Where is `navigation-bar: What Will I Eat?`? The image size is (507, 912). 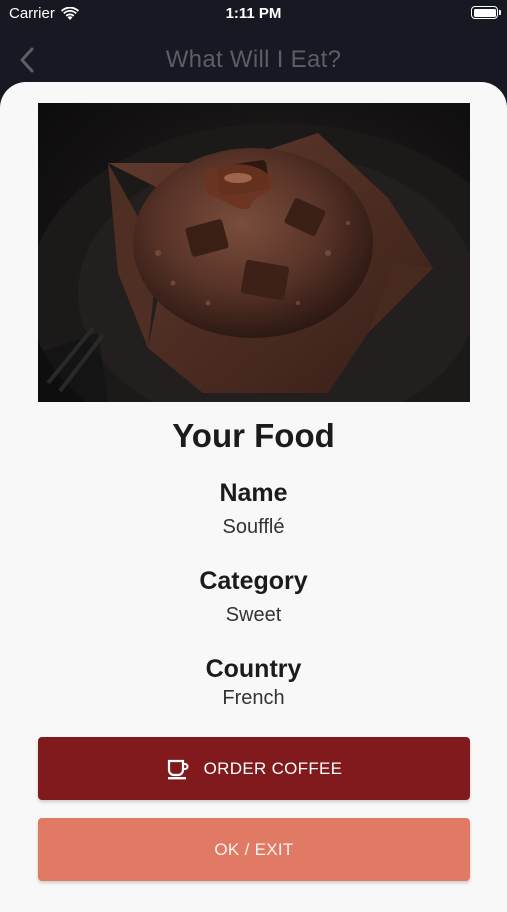
navigation-bar: What Will I Eat? is located at coordinates (253, 60).